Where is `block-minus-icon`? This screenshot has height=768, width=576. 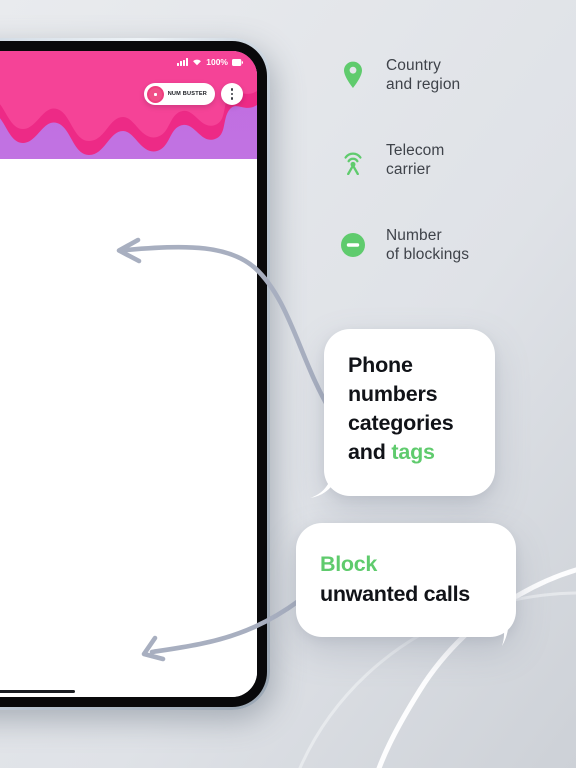 block-minus-icon is located at coordinates (353, 245).